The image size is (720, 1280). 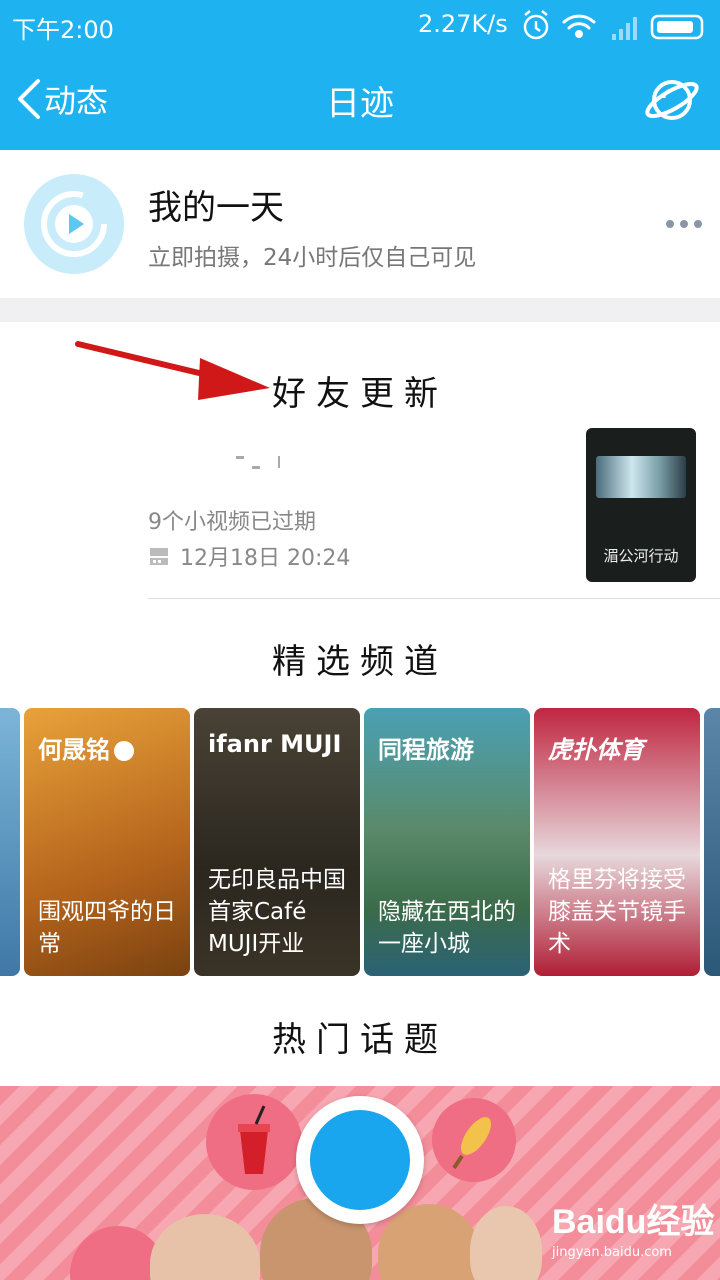 What do you see at coordinates (360, 1040) in the screenshot?
I see `hot-topics-heading: 热门话题` at bounding box center [360, 1040].